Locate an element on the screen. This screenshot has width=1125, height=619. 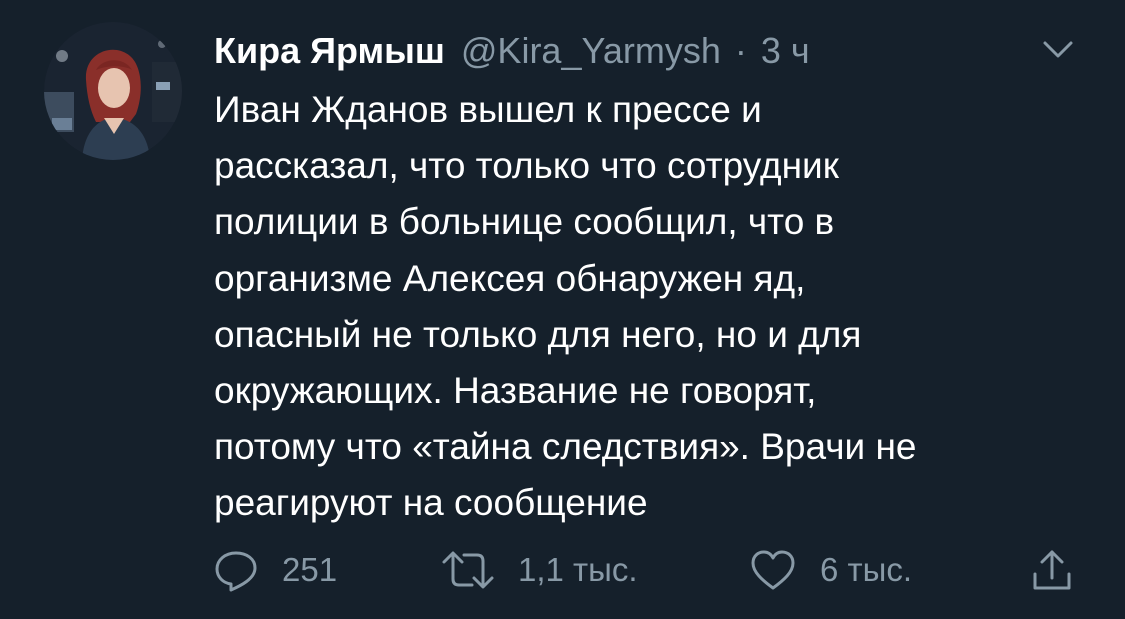
share-icon is located at coordinates (1052, 570).